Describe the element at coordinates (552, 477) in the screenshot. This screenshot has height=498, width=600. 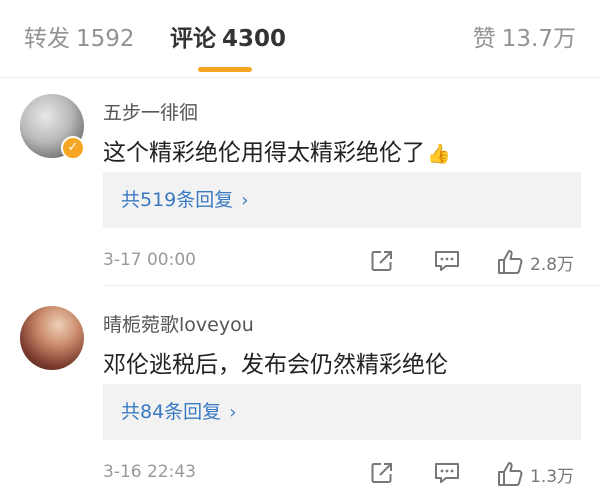
I see `like-count: 1.3万` at that location.